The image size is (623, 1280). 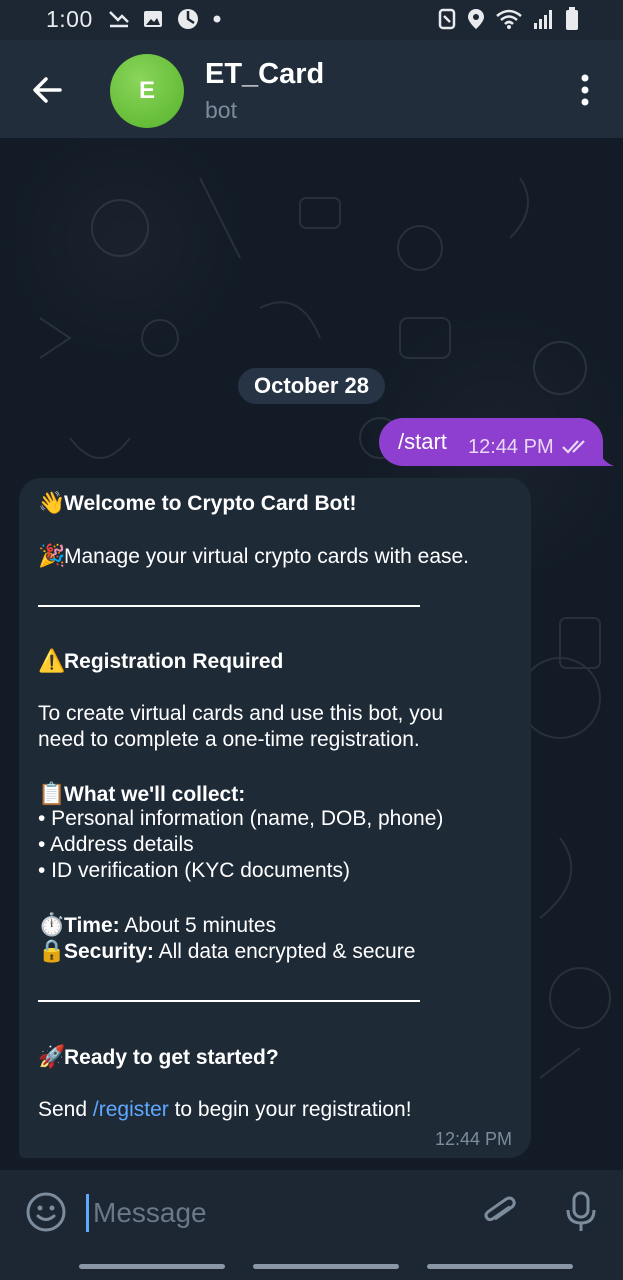 What do you see at coordinates (210, 503) in the screenshot?
I see `greeting-text: Welcome to Crypto Card Bot!` at bounding box center [210, 503].